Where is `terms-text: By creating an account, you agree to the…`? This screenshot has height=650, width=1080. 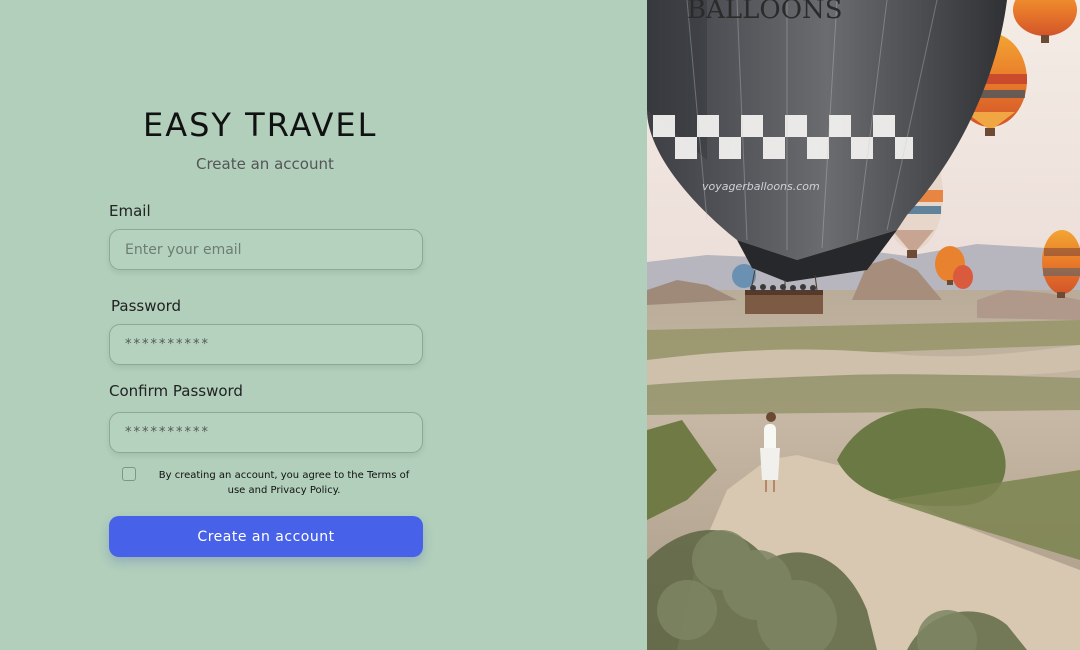
terms-text: By creating an account, you agree to the… is located at coordinates (284, 483).